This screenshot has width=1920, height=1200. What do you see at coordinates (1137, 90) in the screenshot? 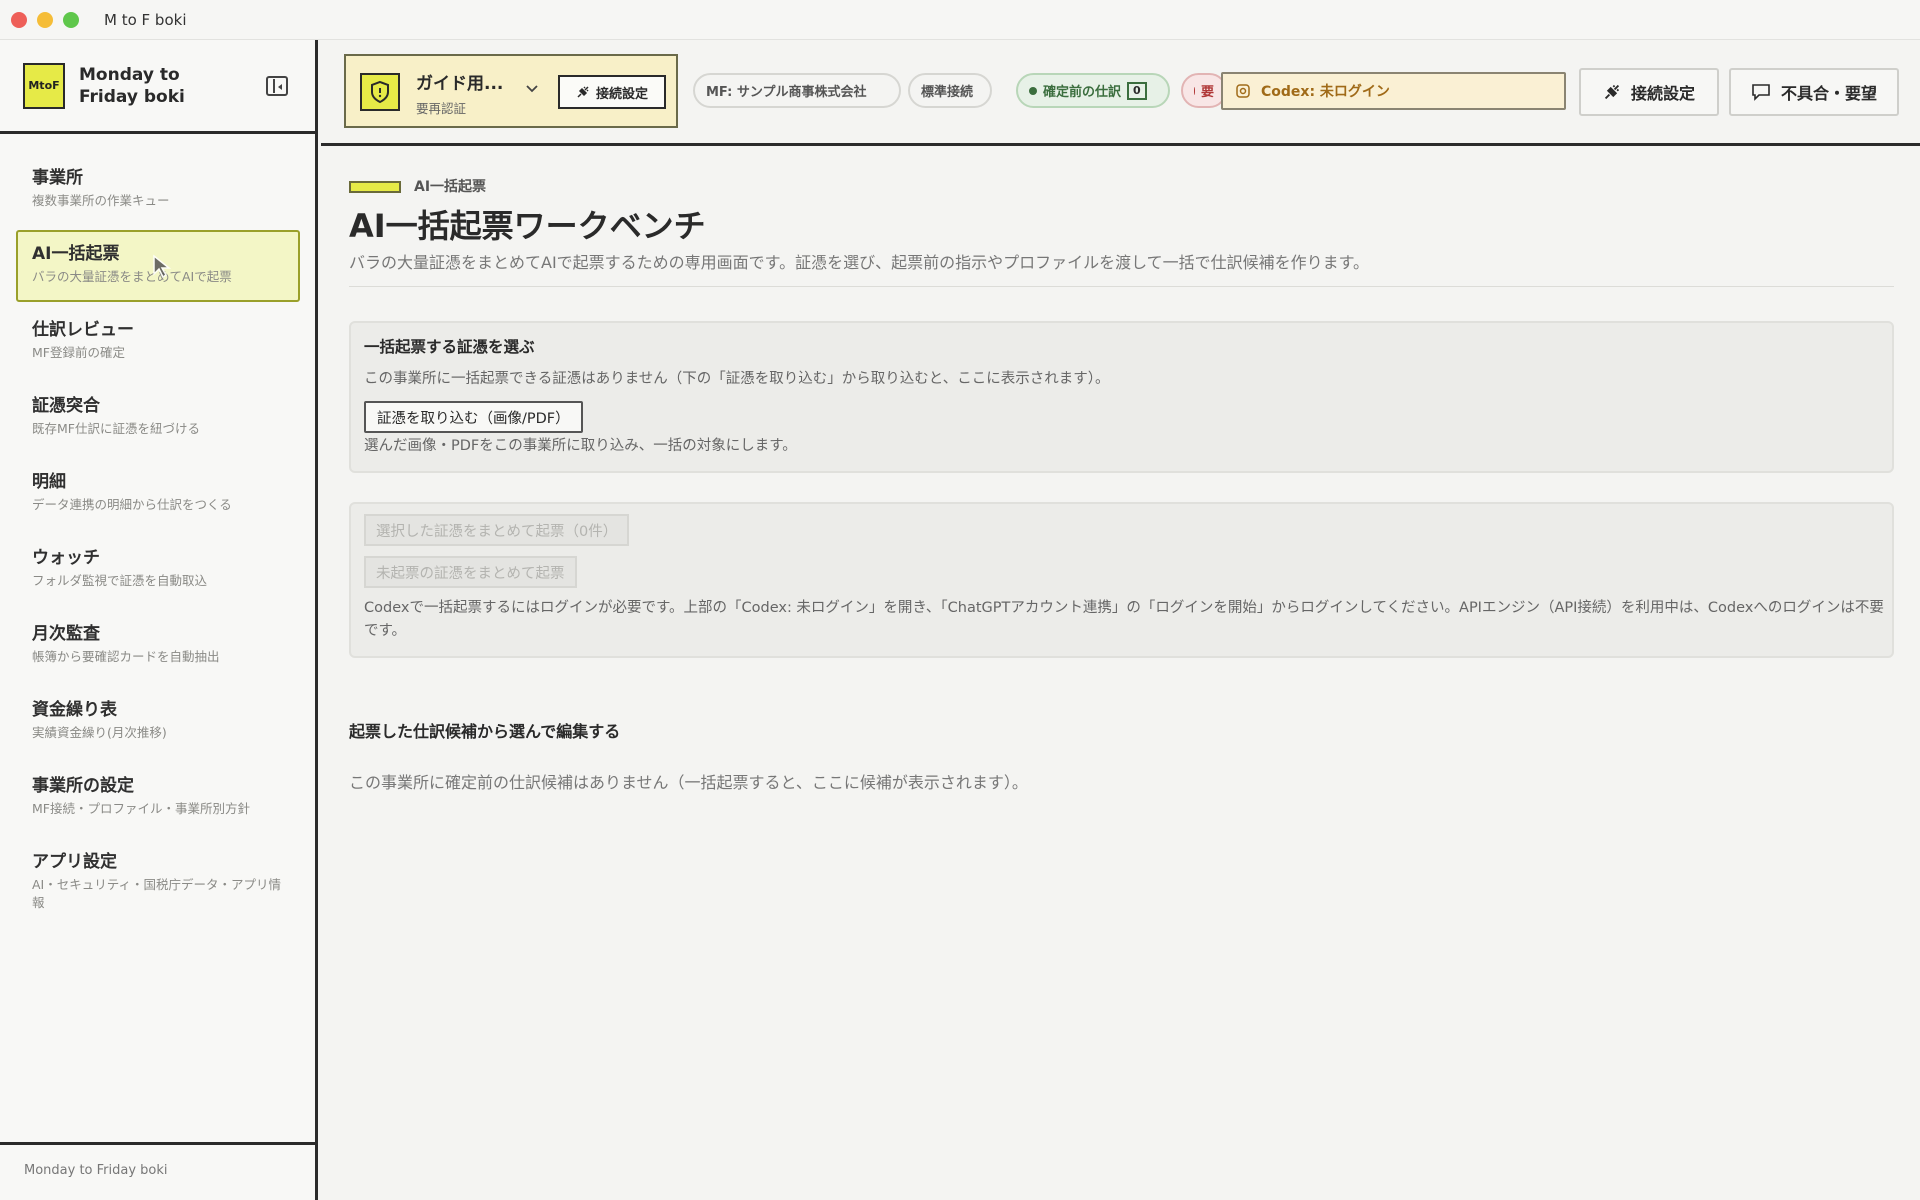
I see `unconfirmed-journals-count: 0` at bounding box center [1137, 90].